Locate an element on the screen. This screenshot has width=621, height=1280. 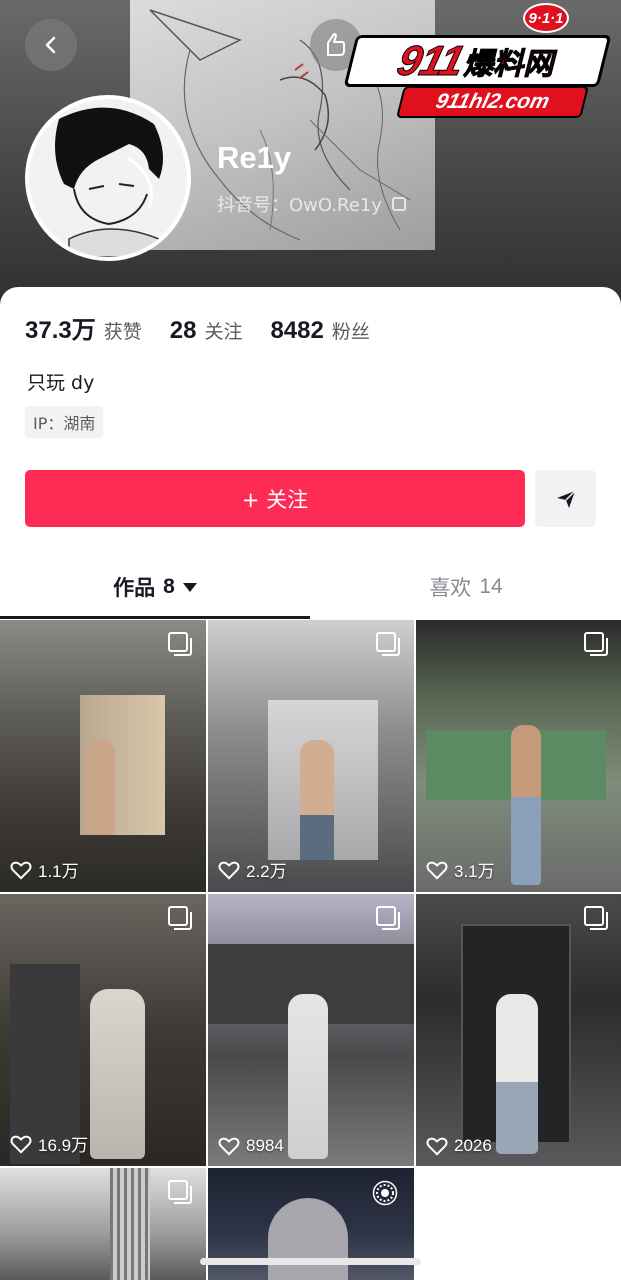
like-count: 8984 is located at coordinates (251, 1146).